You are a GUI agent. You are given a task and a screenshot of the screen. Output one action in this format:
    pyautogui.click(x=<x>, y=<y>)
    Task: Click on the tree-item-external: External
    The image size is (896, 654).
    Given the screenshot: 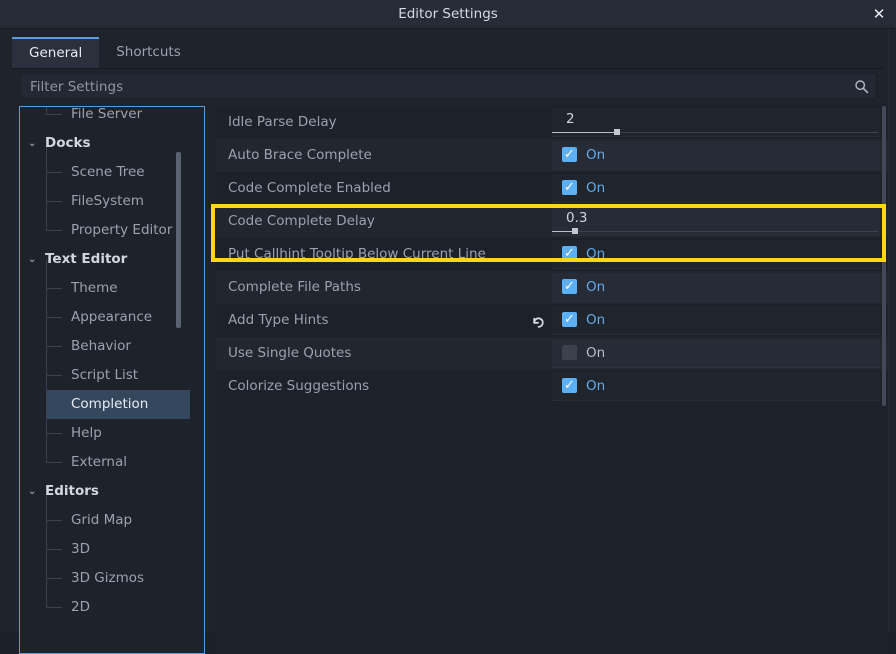 What is the action you would take?
    pyautogui.click(x=112, y=462)
    